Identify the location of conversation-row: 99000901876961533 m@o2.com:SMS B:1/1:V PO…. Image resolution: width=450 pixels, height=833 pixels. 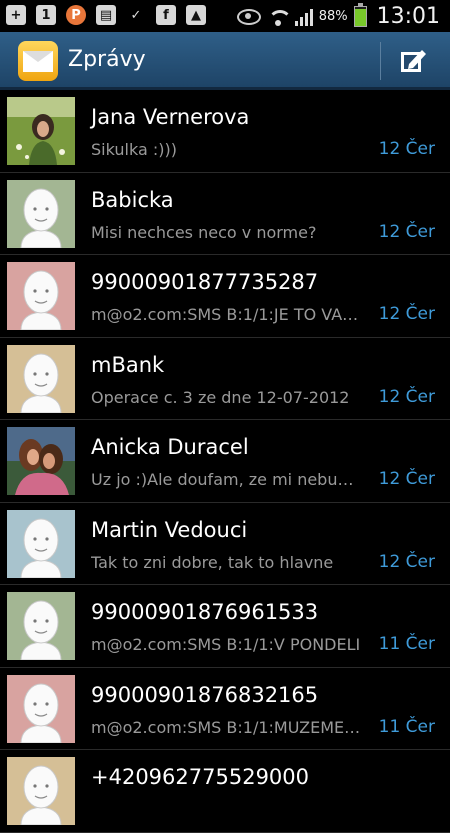
(225, 626).